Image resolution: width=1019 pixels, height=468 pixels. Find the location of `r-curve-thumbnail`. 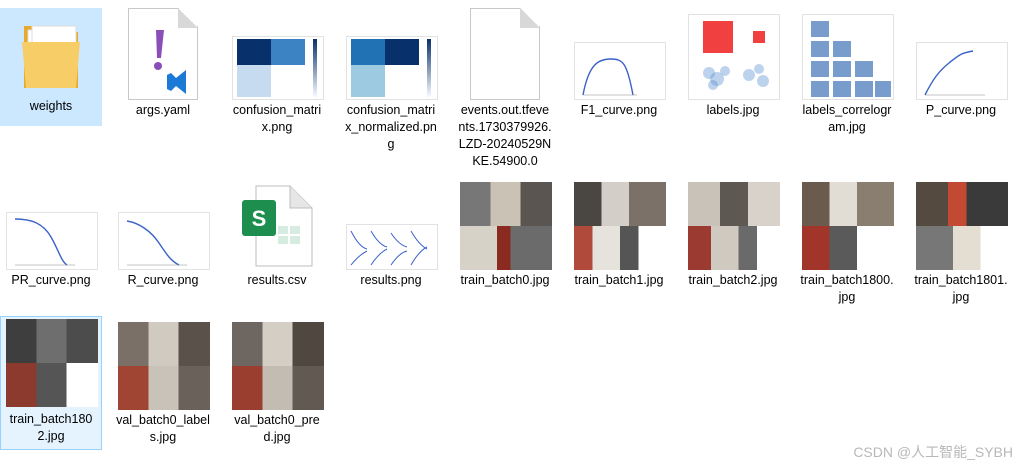

r-curve-thumbnail is located at coordinates (163, 224).